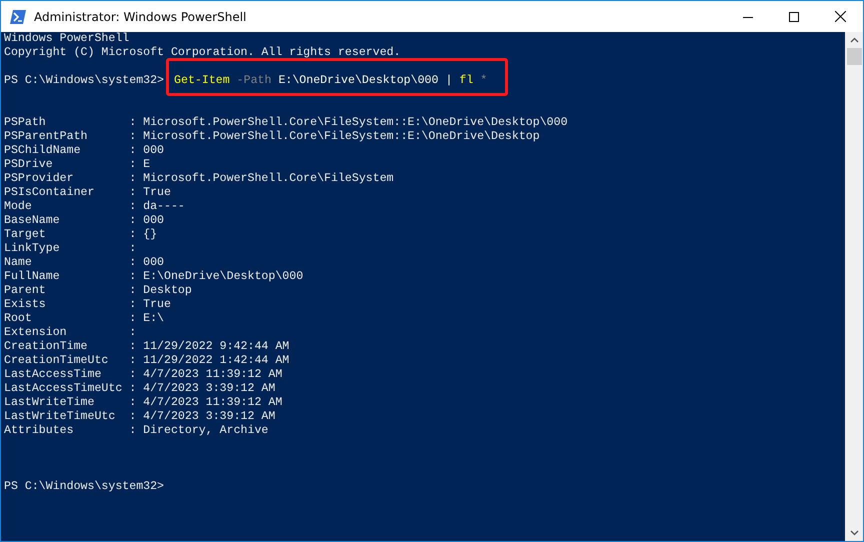 This screenshot has width=864, height=542. I want to click on maximize-icon, so click(794, 17).